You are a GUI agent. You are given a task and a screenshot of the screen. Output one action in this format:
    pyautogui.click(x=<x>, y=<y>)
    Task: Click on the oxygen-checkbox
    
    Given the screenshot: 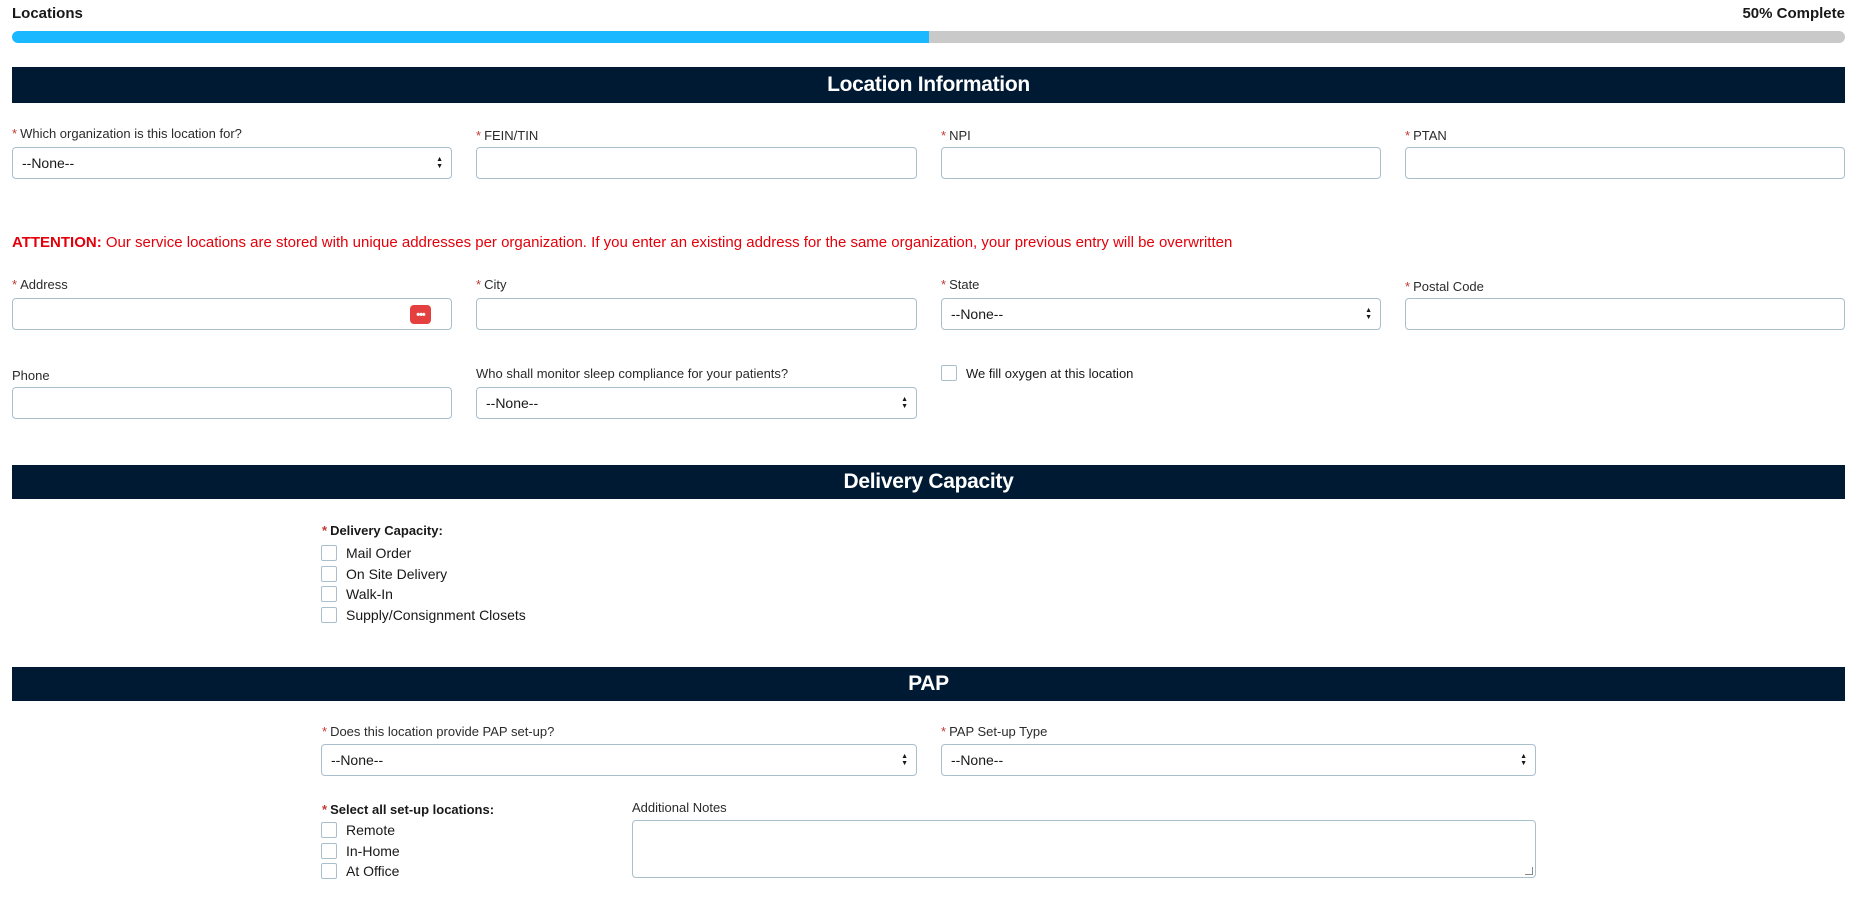 What is the action you would take?
    pyautogui.click(x=949, y=373)
    